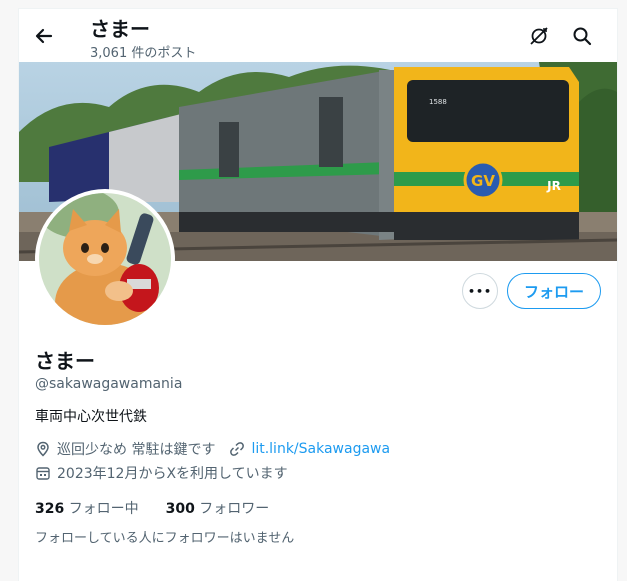 This screenshot has height=581, width=627. I want to click on header-title: さまー, so click(120, 29).